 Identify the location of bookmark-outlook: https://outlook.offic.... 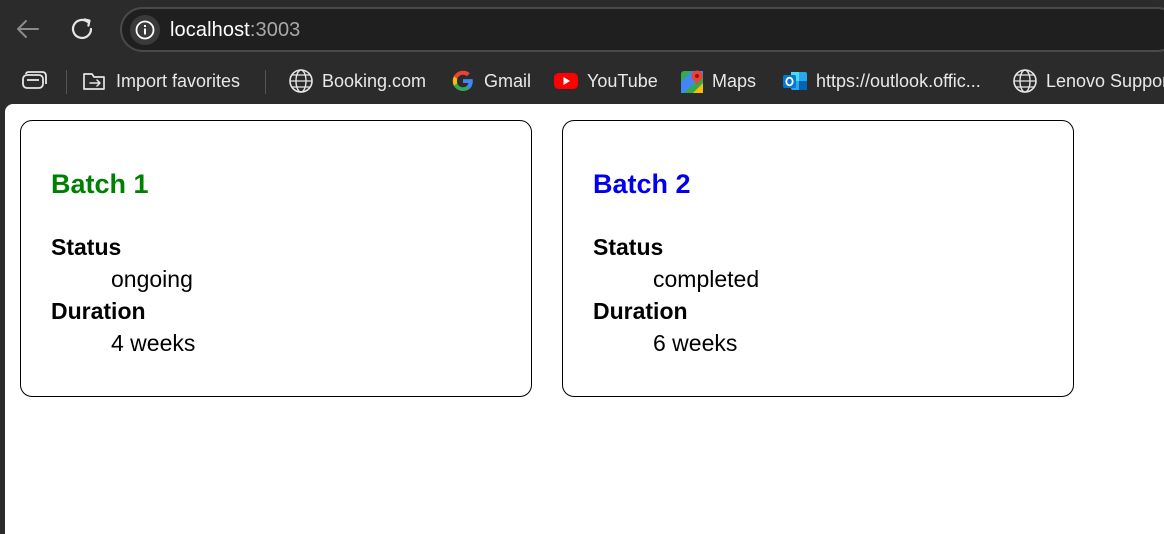
(881, 81).